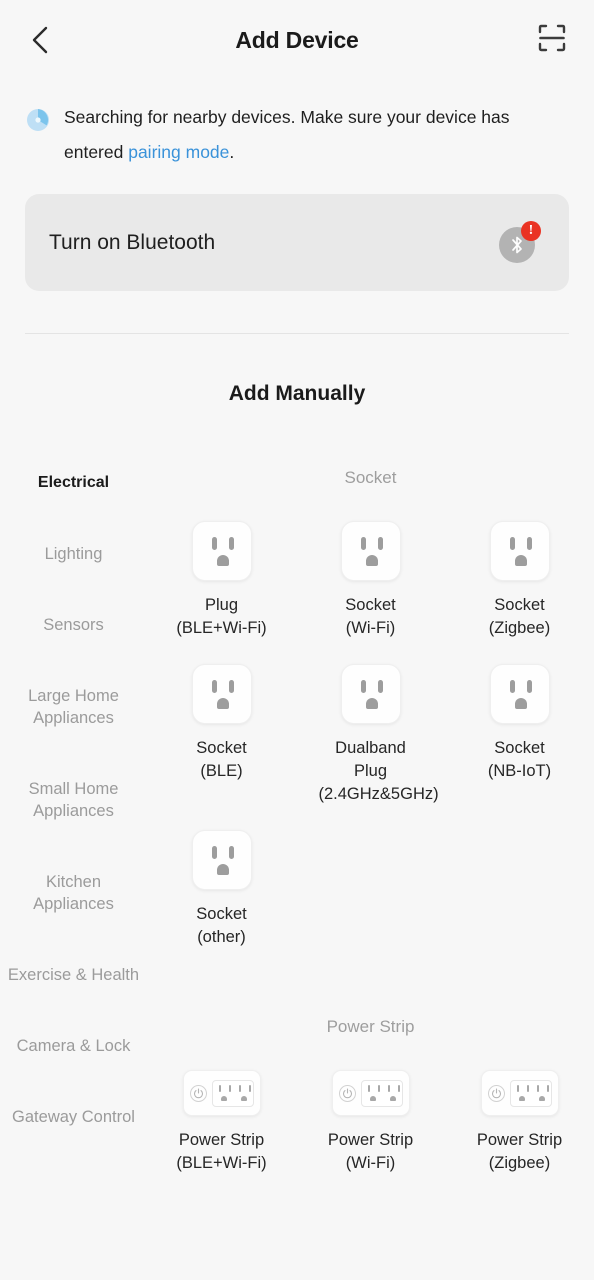 The height and width of the screenshot is (1280, 594). I want to click on scan-qr-icon, so click(552, 40).